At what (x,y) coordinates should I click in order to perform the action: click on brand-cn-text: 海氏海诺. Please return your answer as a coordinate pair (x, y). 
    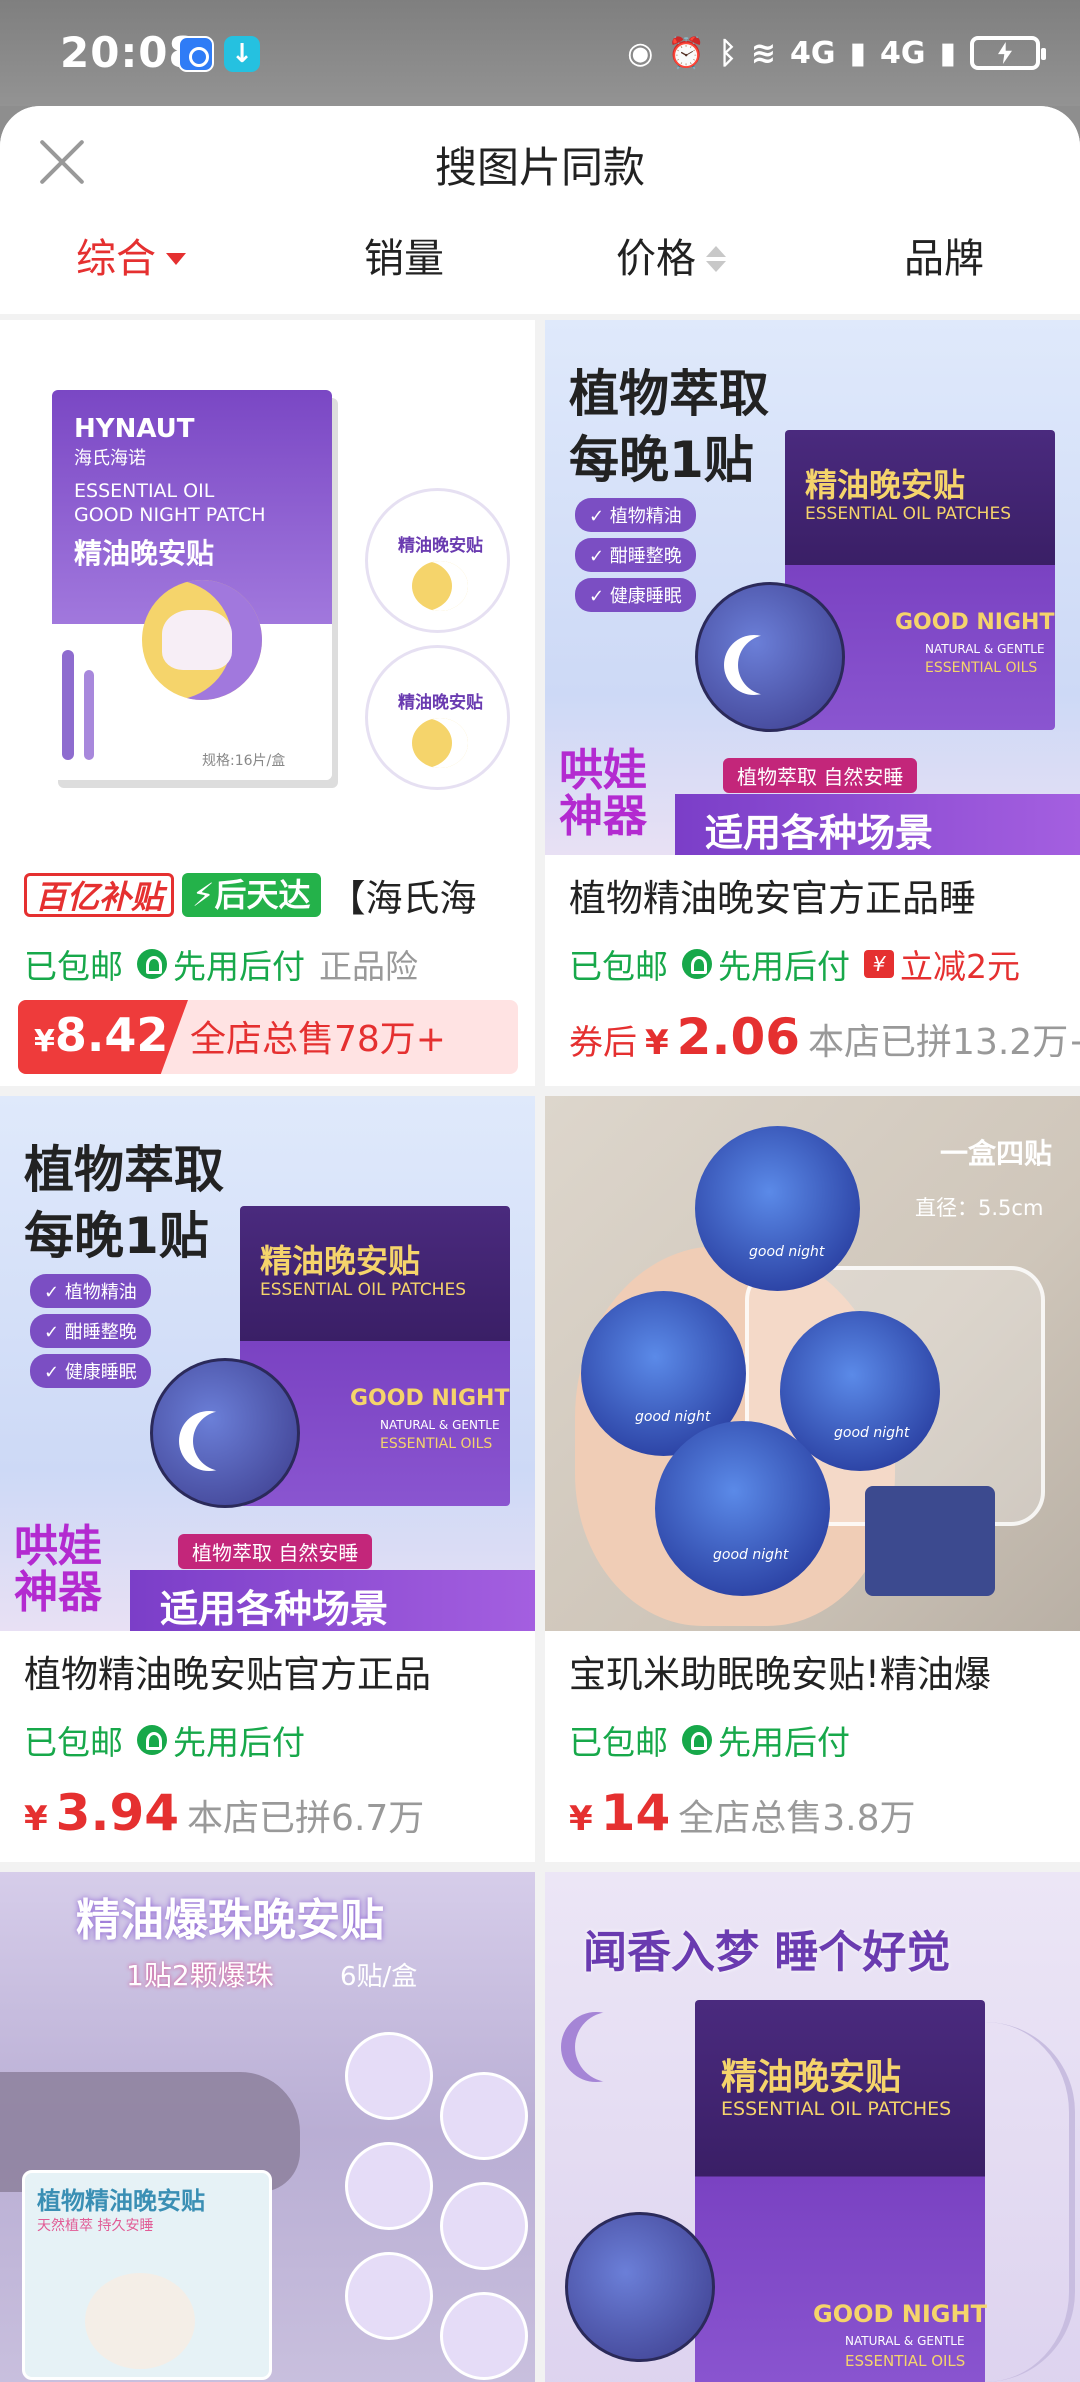
    Looking at the image, I should click on (110, 458).